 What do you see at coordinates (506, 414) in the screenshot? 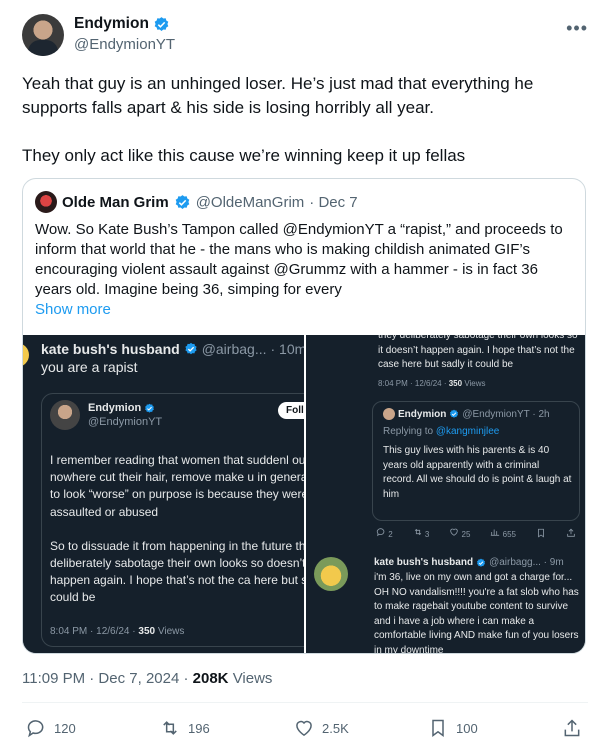
I see `reply-card-handle: @EndymionYT · 2h` at bounding box center [506, 414].